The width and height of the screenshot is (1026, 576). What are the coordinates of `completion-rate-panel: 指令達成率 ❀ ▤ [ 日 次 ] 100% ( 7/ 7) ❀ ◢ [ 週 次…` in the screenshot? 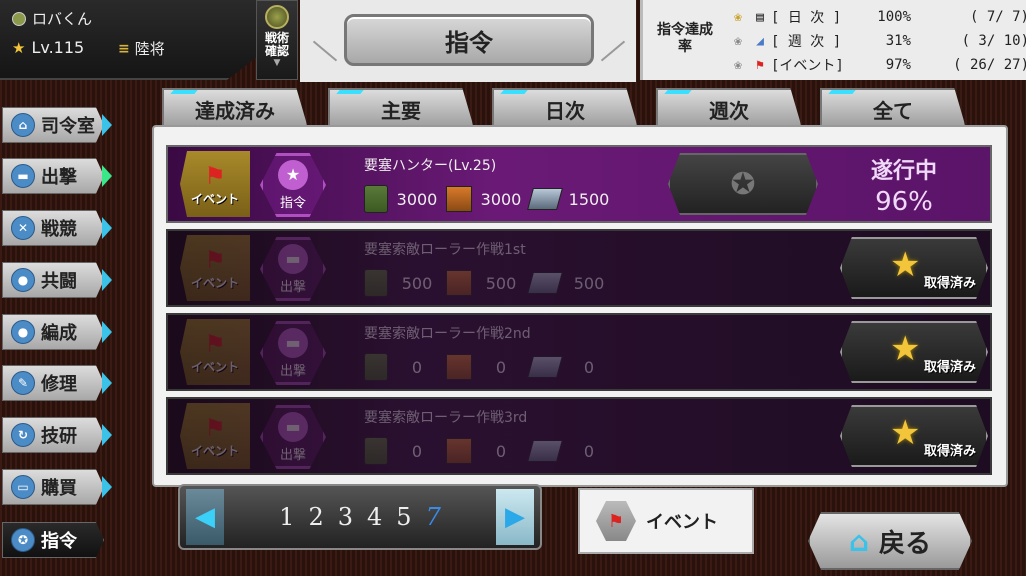 It's located at (833, 40).